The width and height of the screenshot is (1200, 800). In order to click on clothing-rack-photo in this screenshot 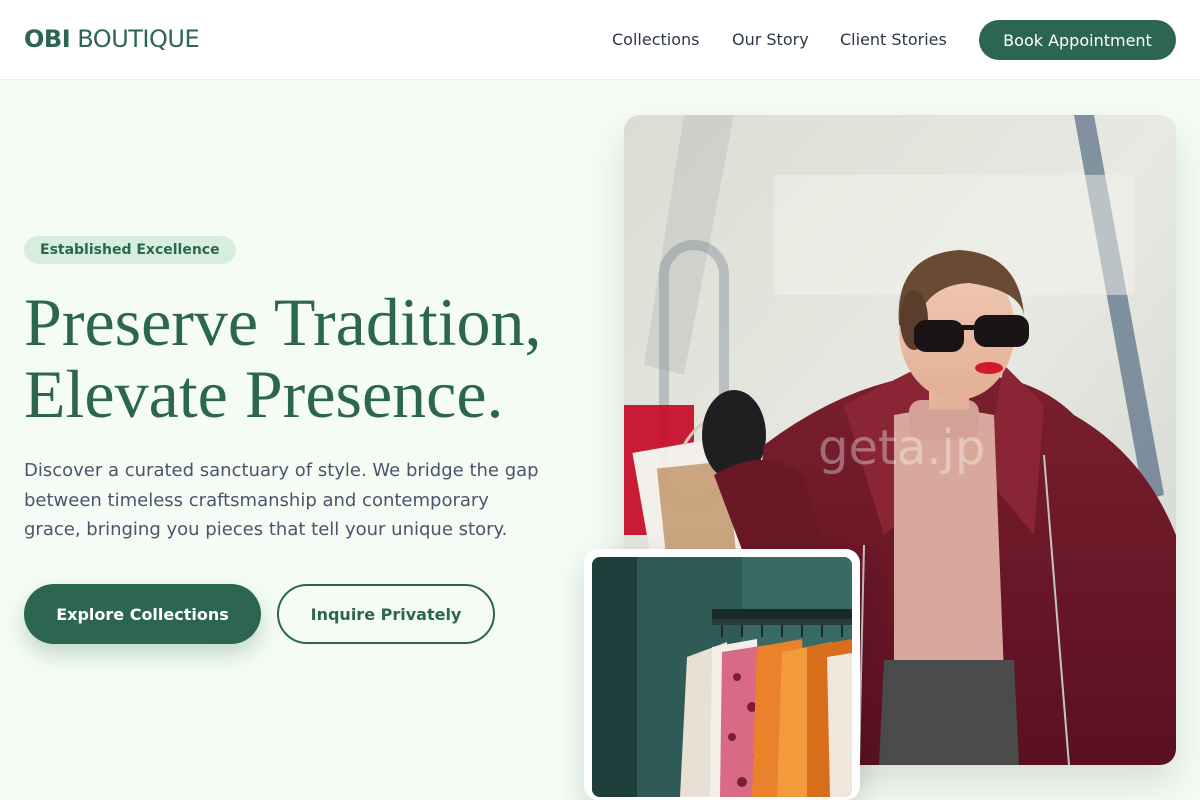, I will do `click(722, 677)`.